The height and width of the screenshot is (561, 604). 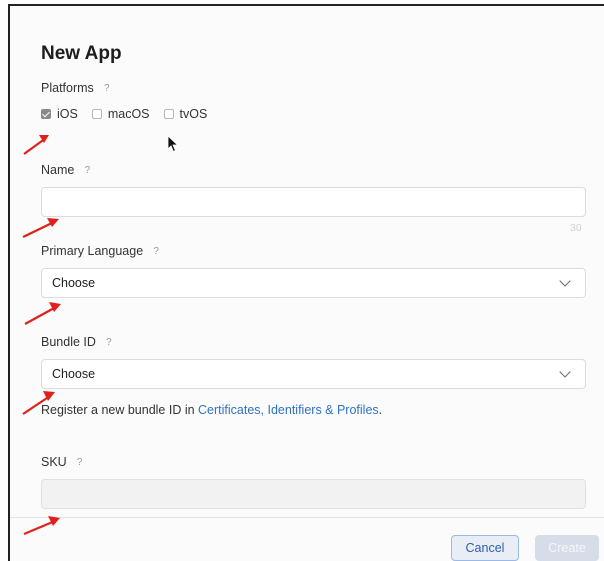 I want to click on platform-macos-checkbox: macOS, so click(x=120, y=114).